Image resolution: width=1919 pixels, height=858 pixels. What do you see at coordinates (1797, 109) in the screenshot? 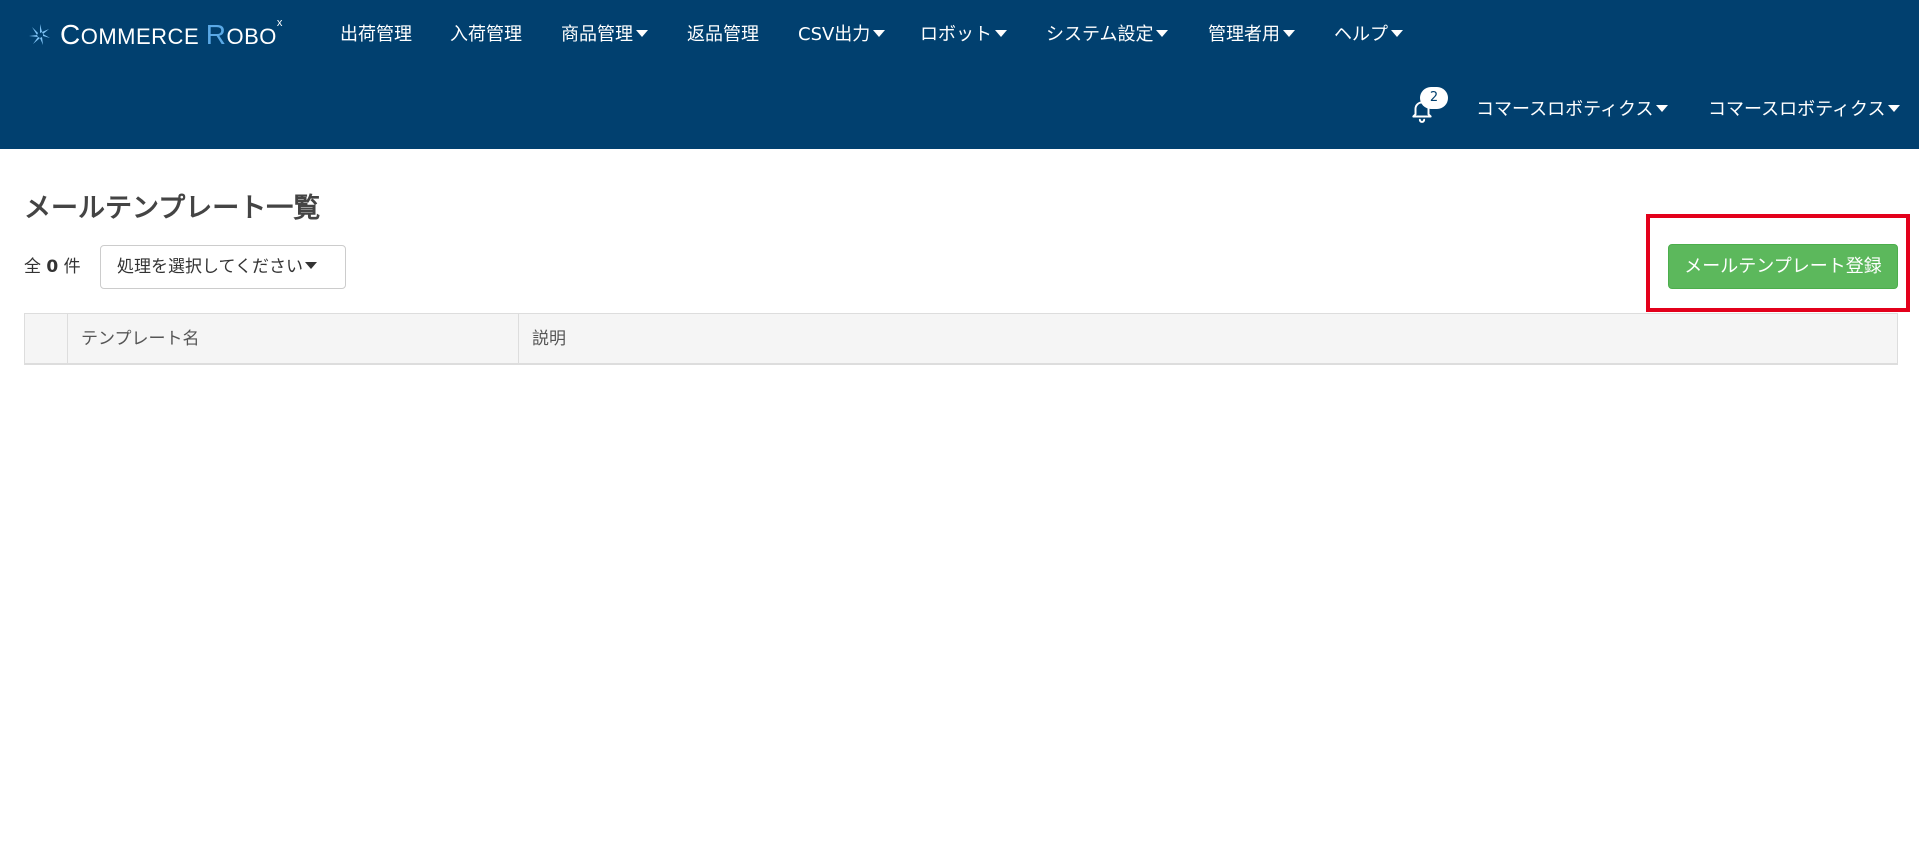
I see `user-menu-label: コマースロボティクス` at bounding box center [1797, 109].